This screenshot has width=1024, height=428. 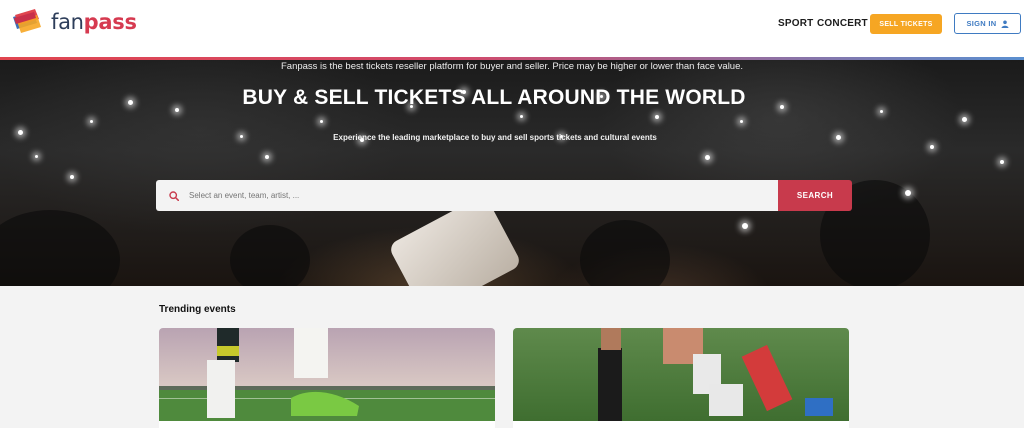 I want to click on fanpass-logo-icon, so click(x=27, y=21).